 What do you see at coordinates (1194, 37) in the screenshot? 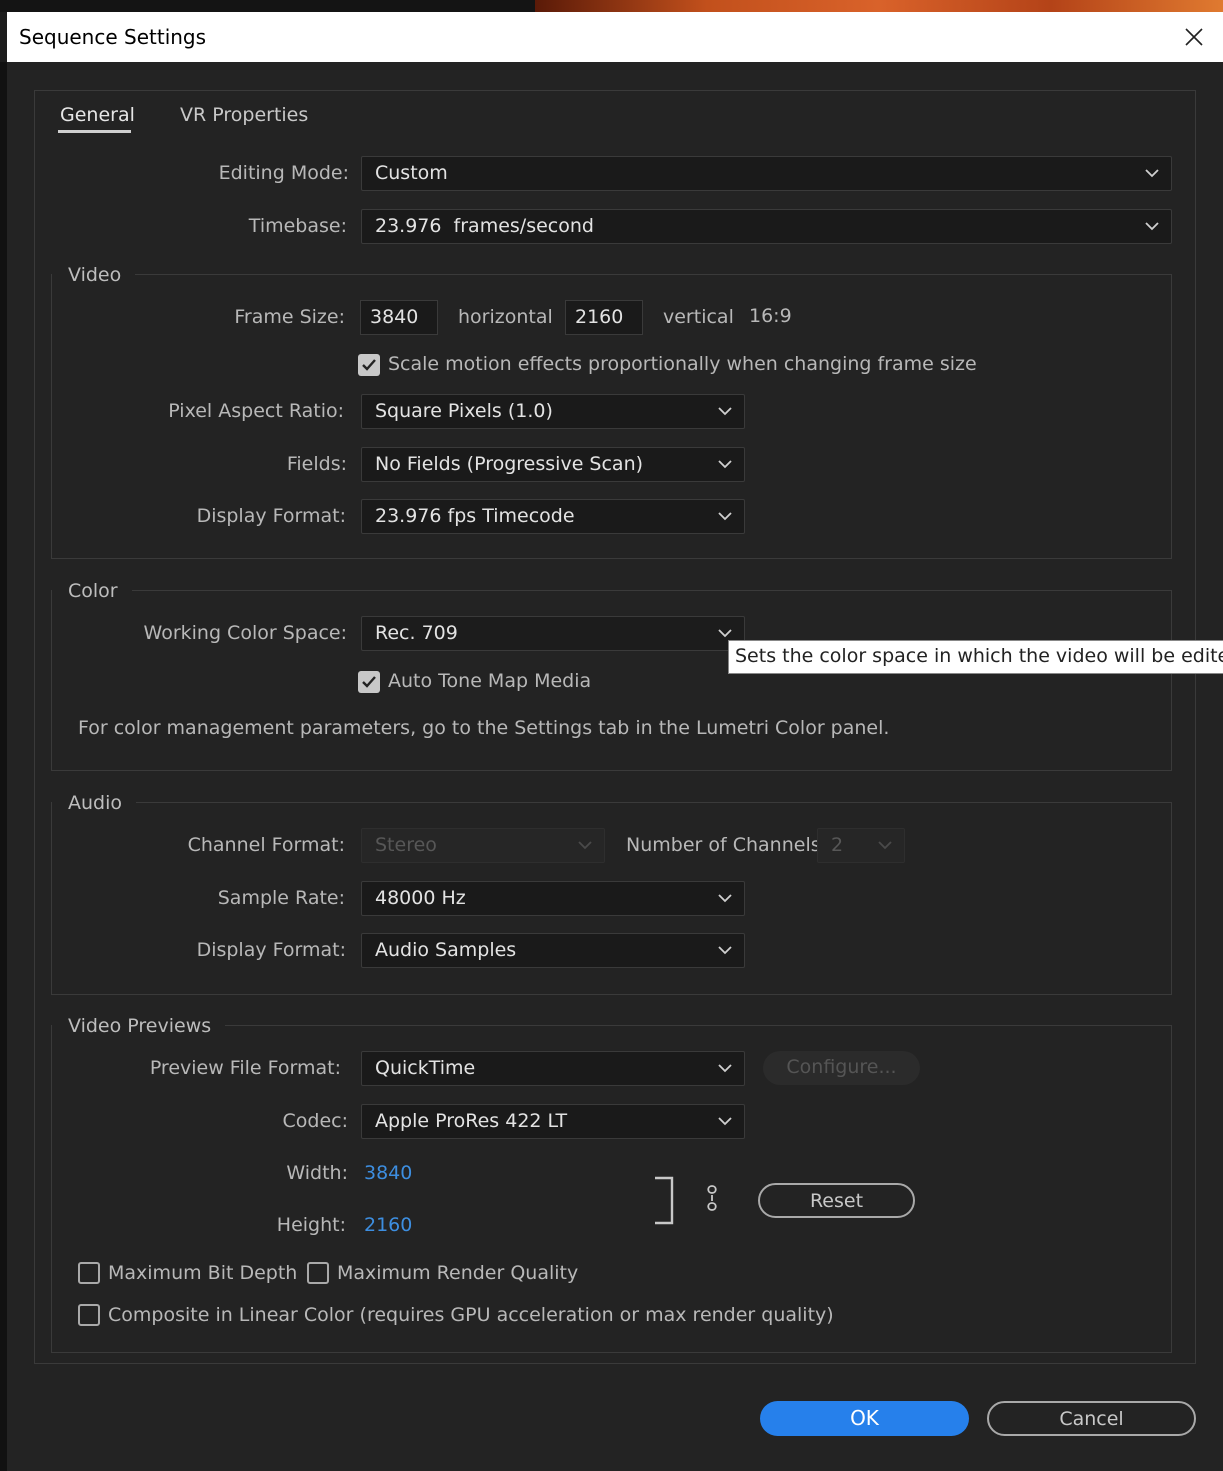
I see `close-icon` at bounding box center [1194, 37].